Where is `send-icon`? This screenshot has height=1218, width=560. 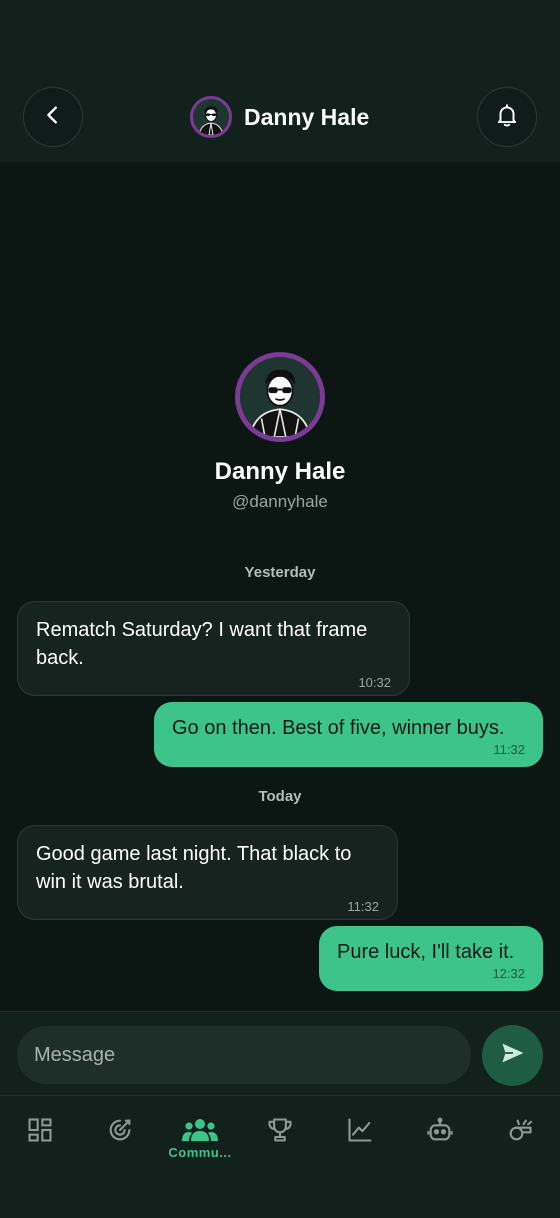
send-icon is located at coordinates (513, 1055).